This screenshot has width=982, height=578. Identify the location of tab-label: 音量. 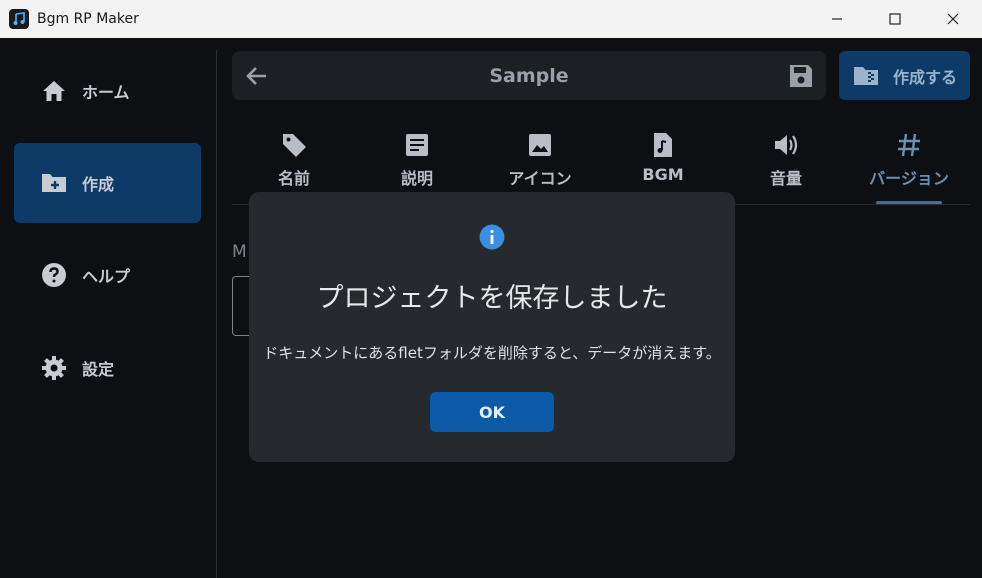
(785, 178).